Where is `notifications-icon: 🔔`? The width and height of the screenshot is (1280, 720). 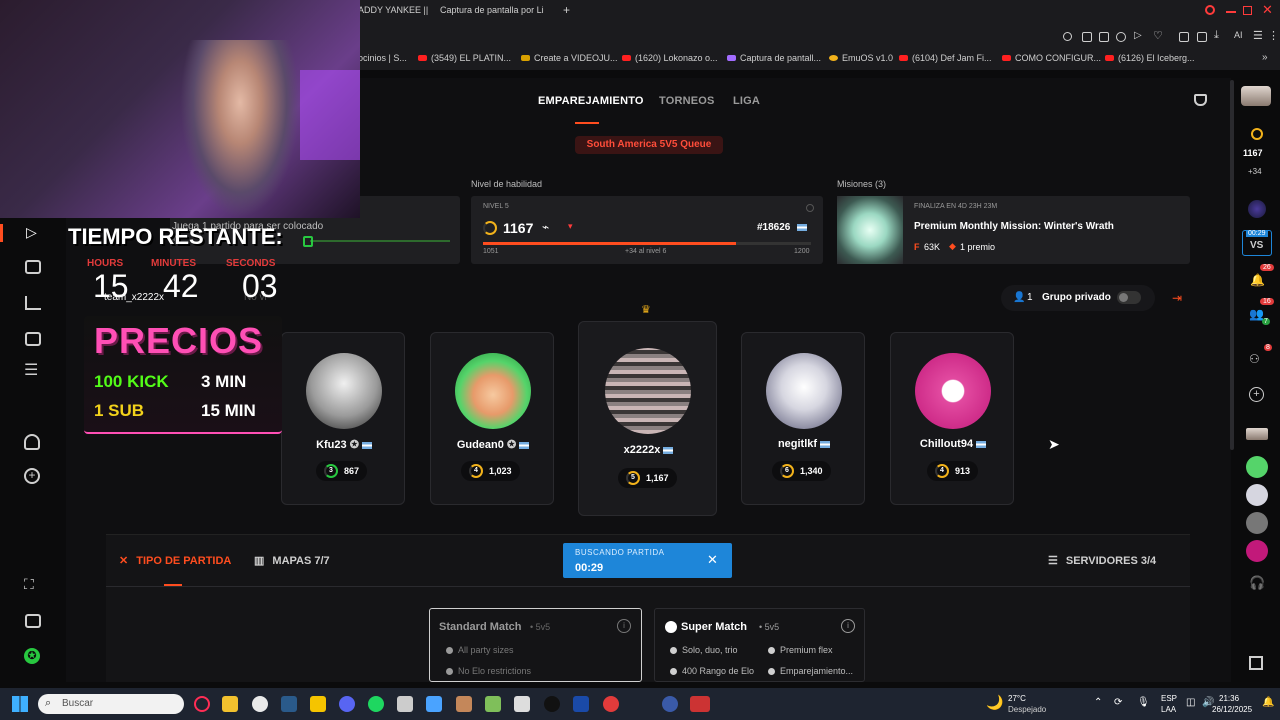
notifications-icon: 🔔 is located at coordinates (1268, 702).